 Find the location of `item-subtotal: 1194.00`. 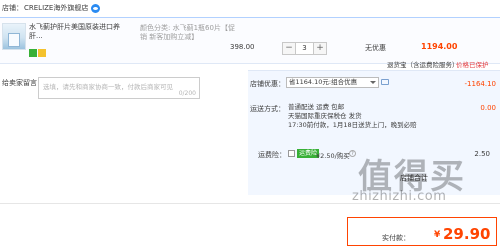

item-subtotal: 1194.00 is located at coordinates (439, 46).